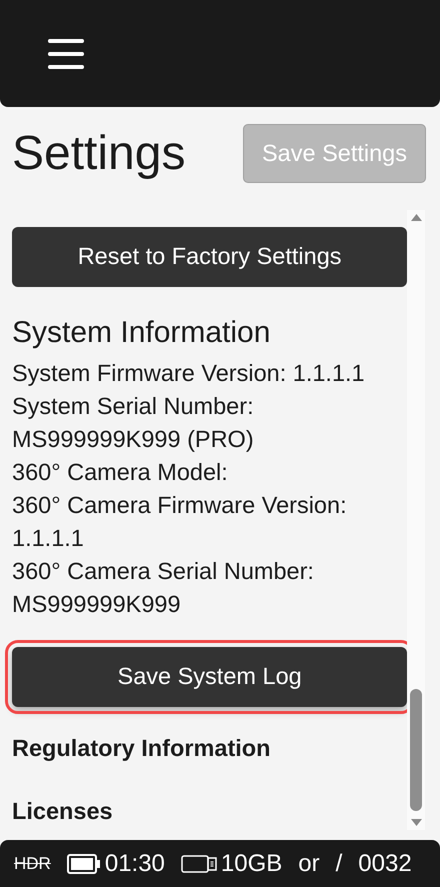 This screenshot has width=440, height=887. I want to click on battery-time: 01:30, so click(134, 863).